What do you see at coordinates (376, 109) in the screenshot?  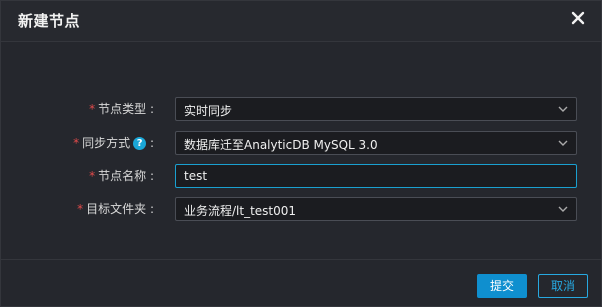 I see `node-type-select: 实时同步` at bounding box center [376, 109].